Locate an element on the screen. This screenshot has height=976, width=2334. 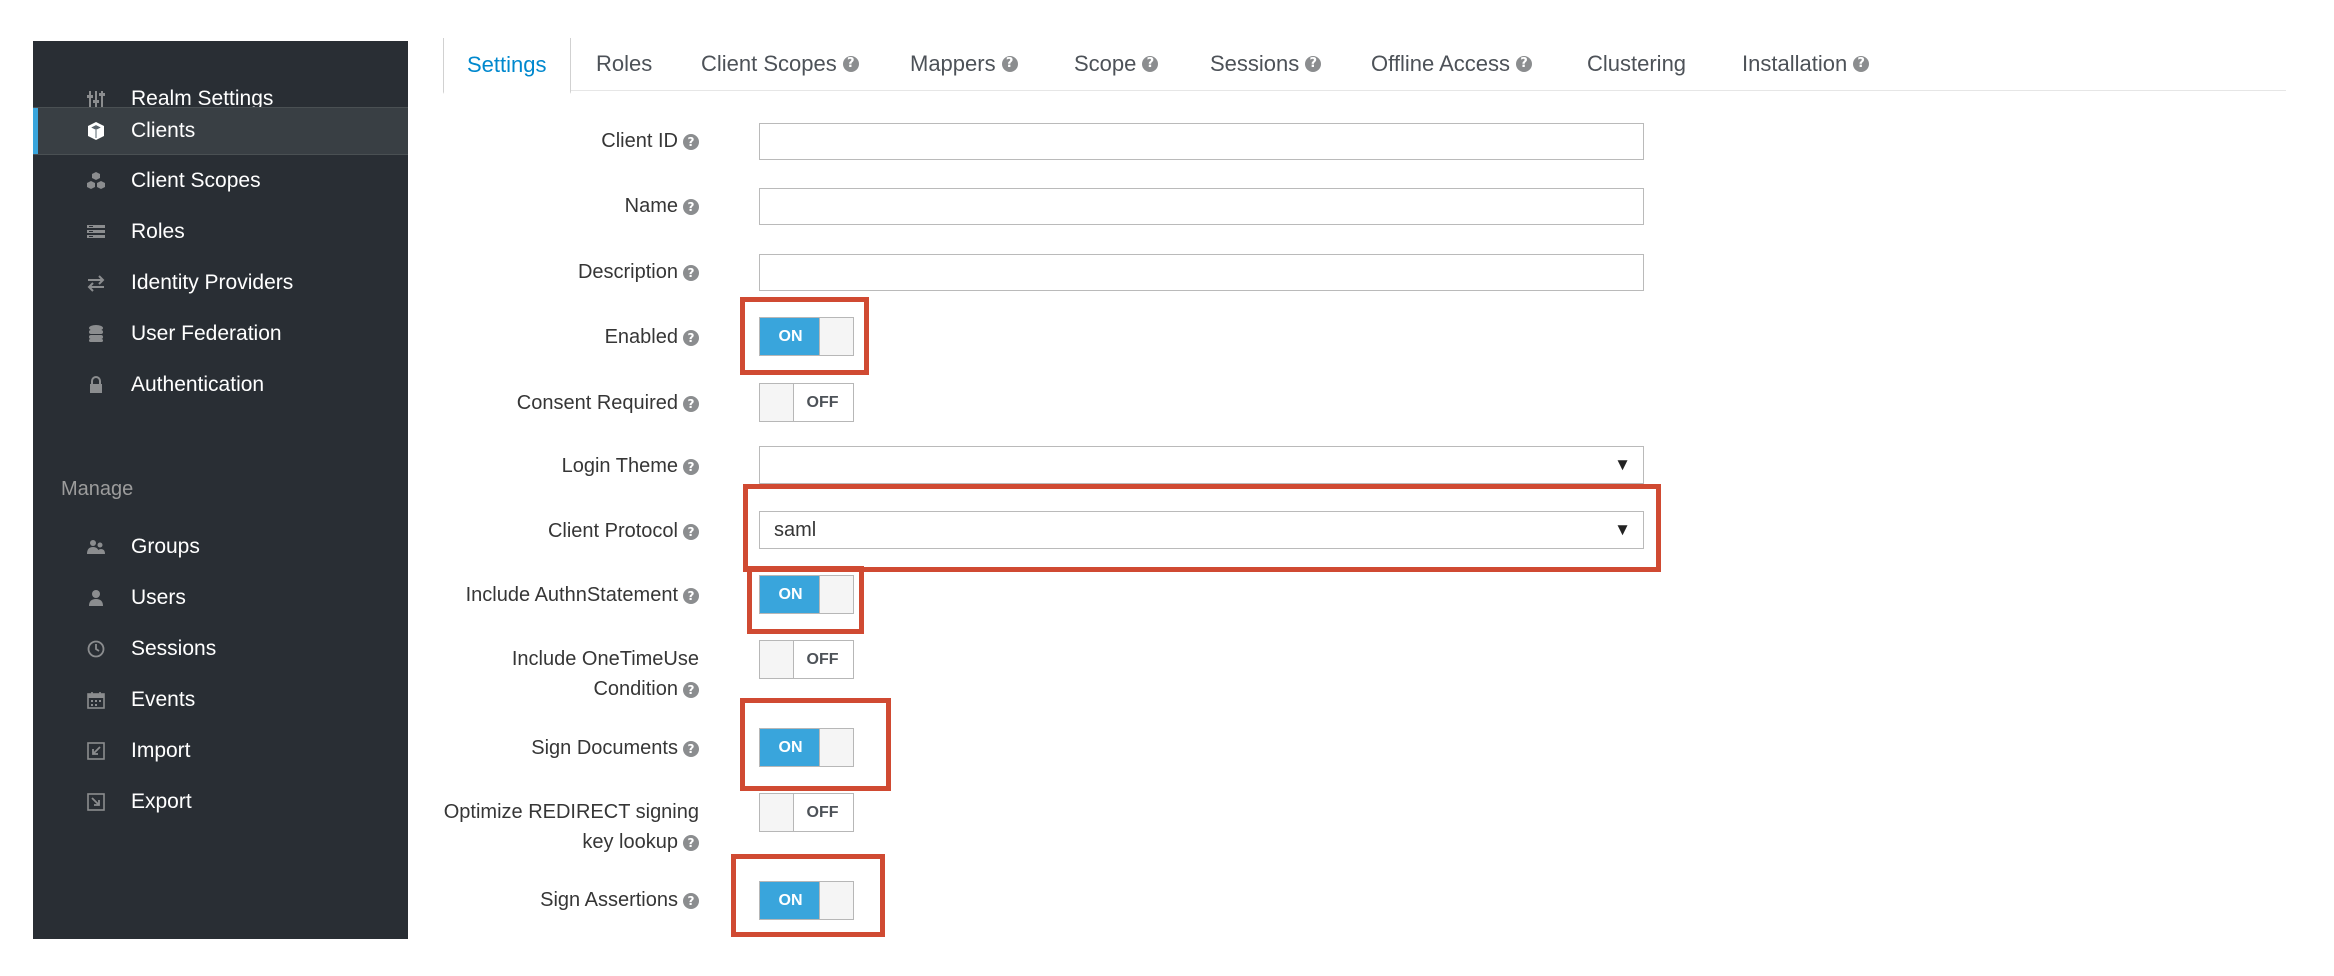
tab-label: Settings is located at coordinates (507, 64).